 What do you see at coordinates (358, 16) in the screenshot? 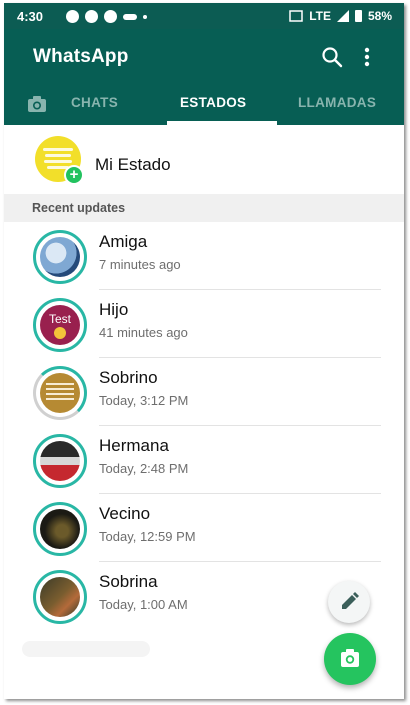
I see `battery-icon` at bounding box center [358, 16].